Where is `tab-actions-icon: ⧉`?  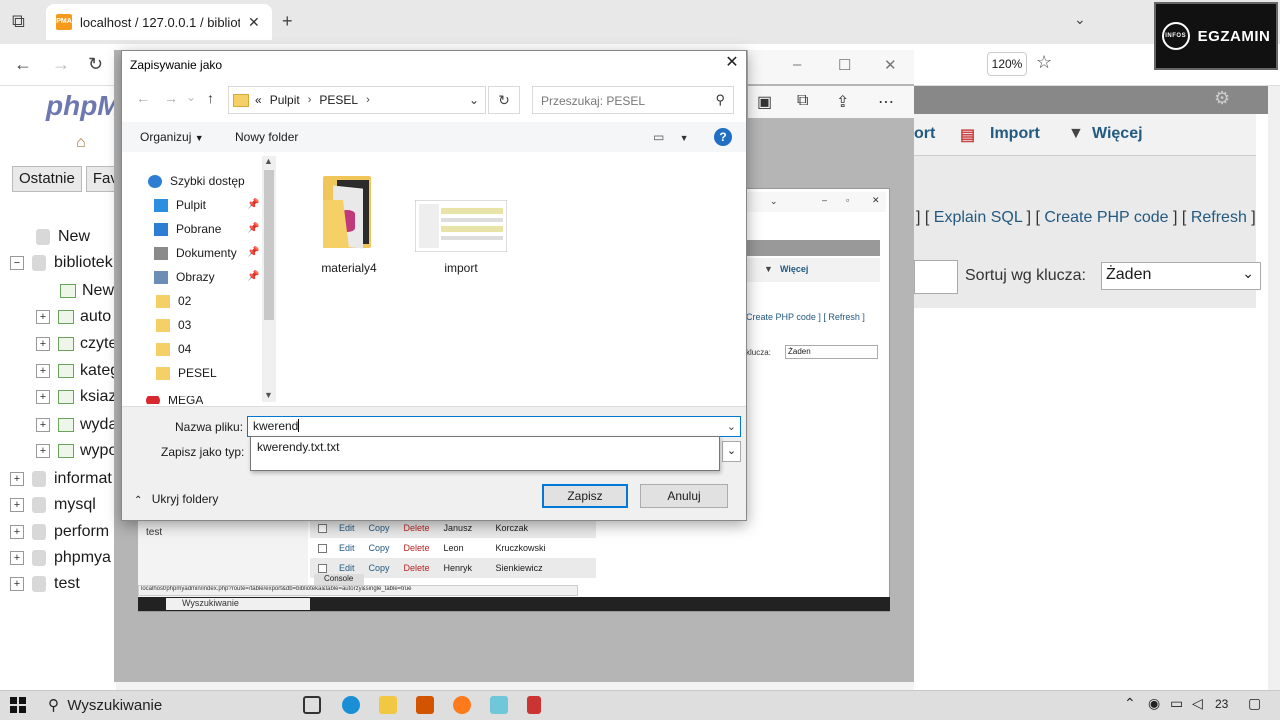 tab-actions-icon: ⧉ is located at coordinates (18, 21).